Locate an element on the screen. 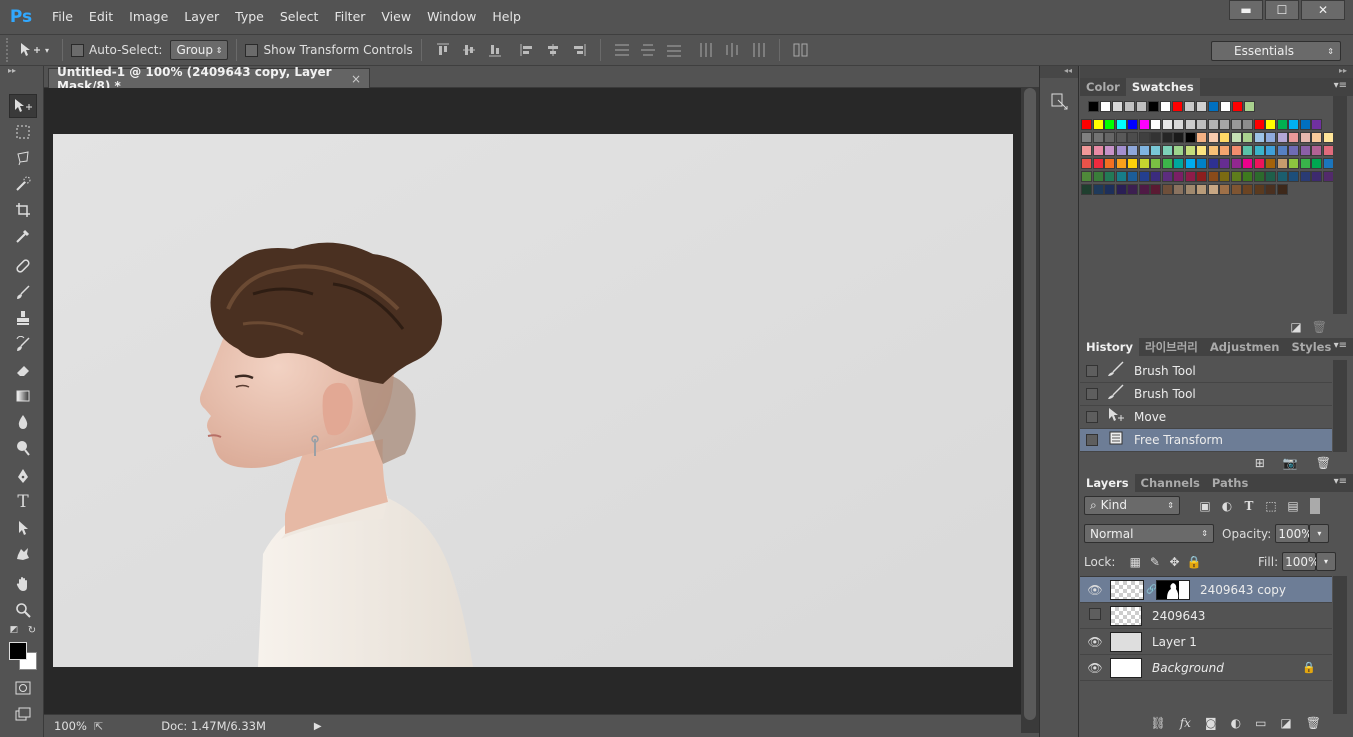 The height and width of the screenshot is (737, 1353). eyedropper-tool-icon is located at coordinates (23, 236).